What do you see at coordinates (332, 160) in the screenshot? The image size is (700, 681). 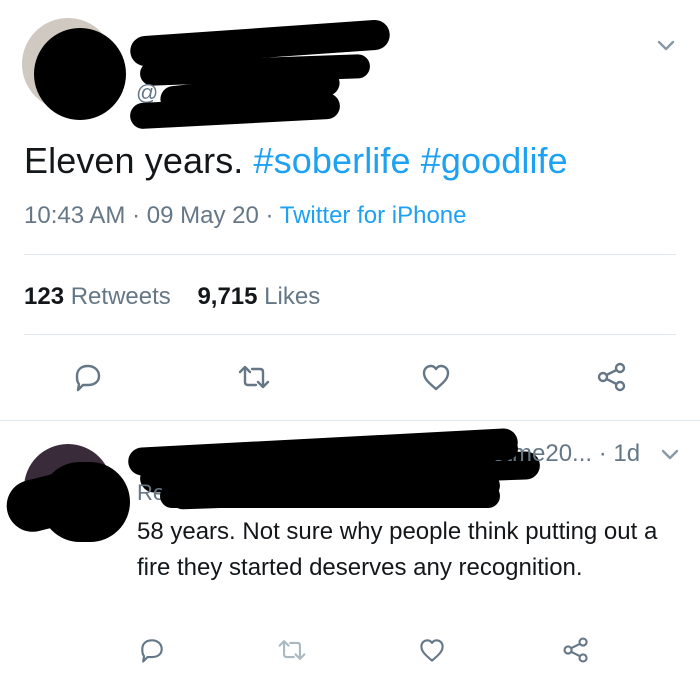 I see `hashtag-link: #soberlife` at bounding box center [332, 160].